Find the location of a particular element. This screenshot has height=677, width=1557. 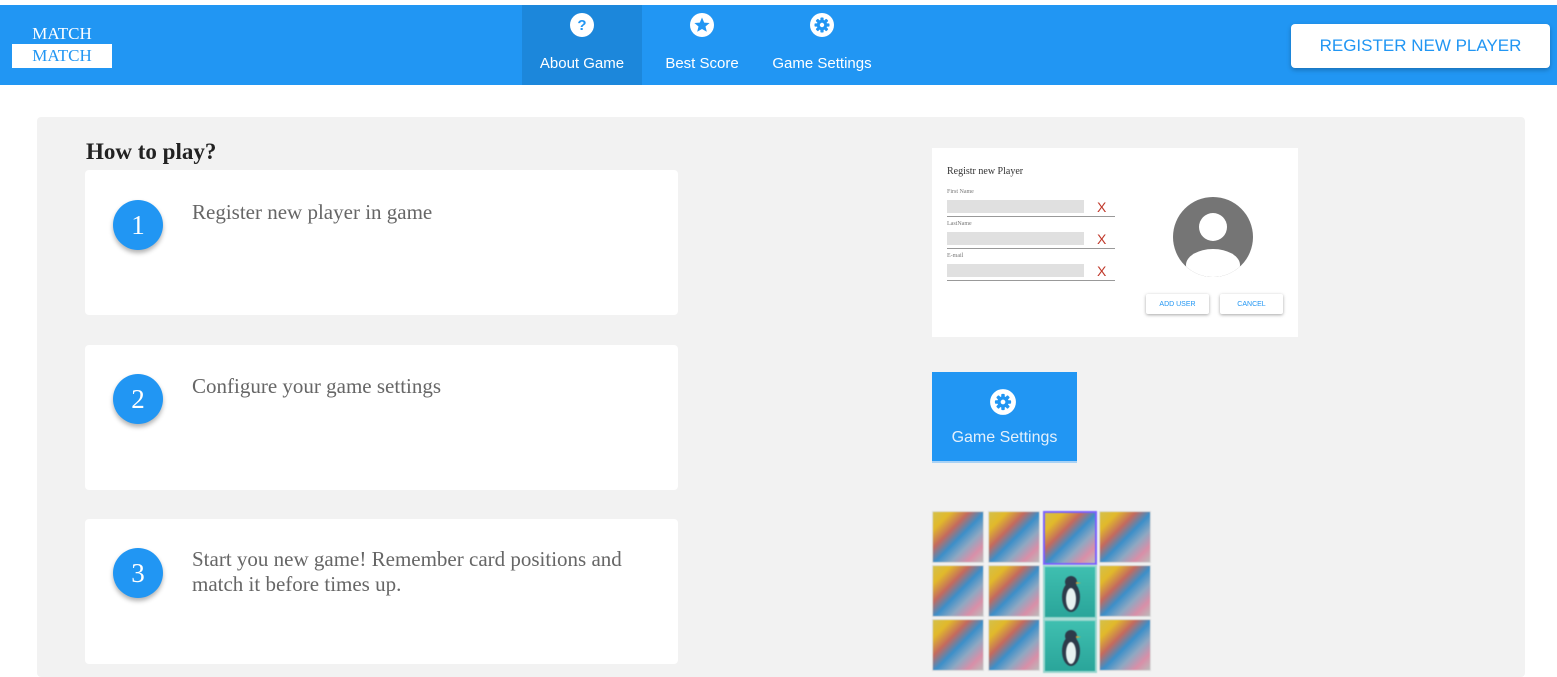

tab-game-settings-label: Game Settings is located at coordinates (822, 63).